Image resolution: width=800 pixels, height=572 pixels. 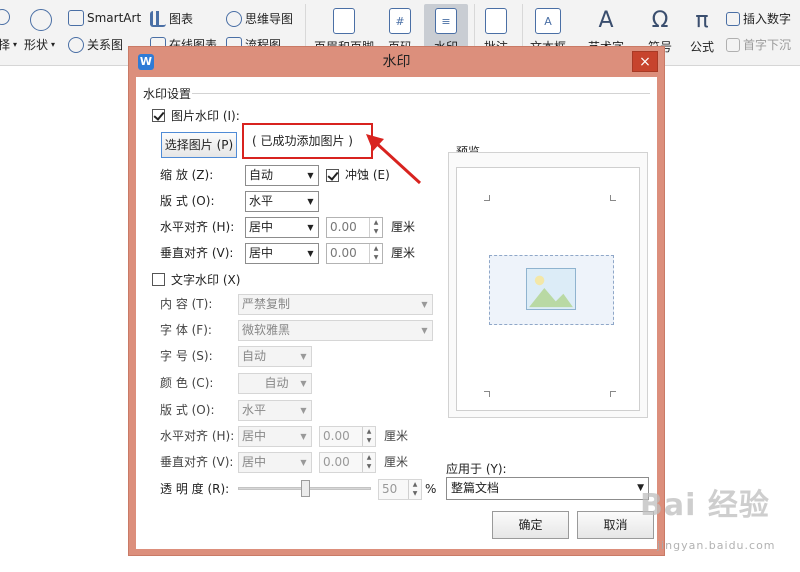 I want to click on text-valign-offset: 0.00 ▲ ▼, so click(x=347, y=462).